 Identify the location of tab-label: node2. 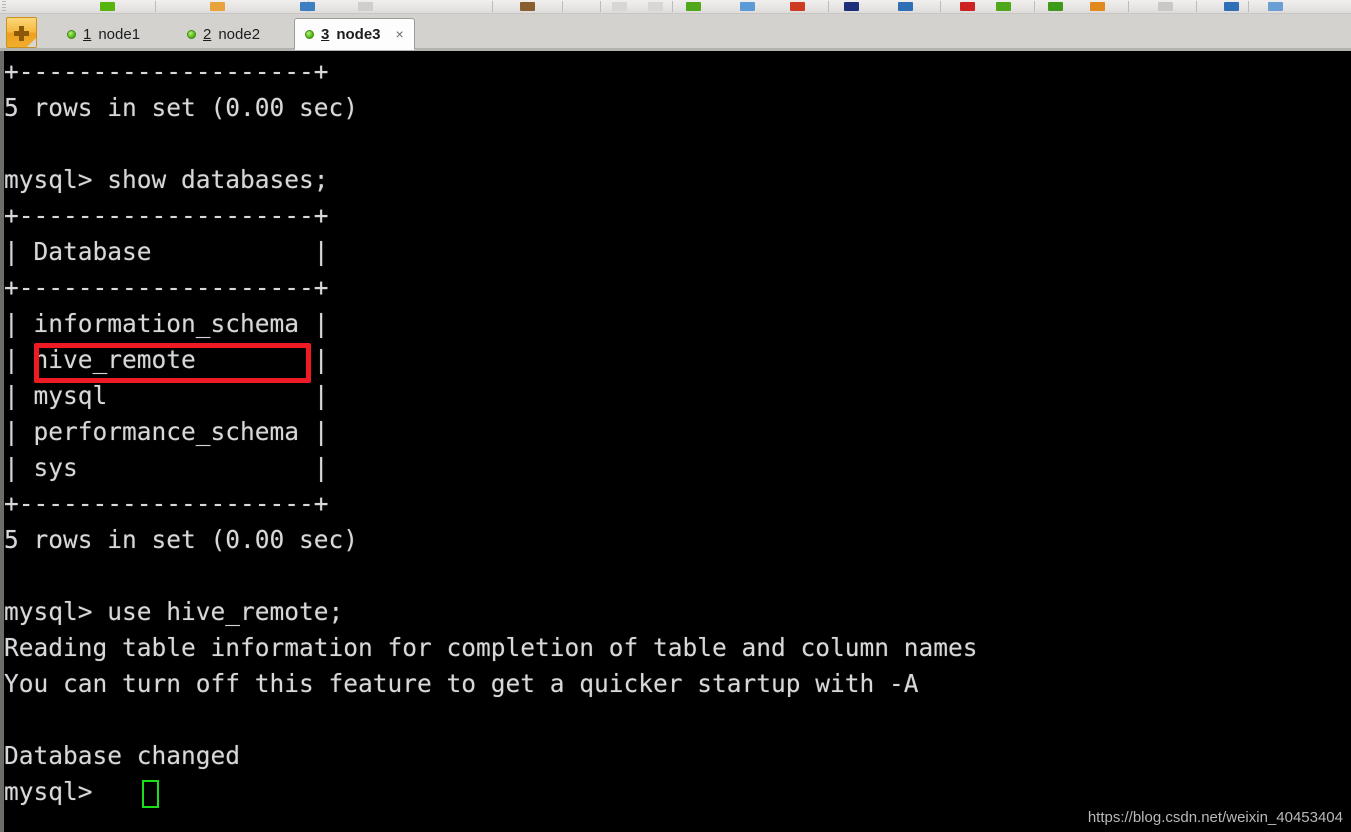
(239, 34).